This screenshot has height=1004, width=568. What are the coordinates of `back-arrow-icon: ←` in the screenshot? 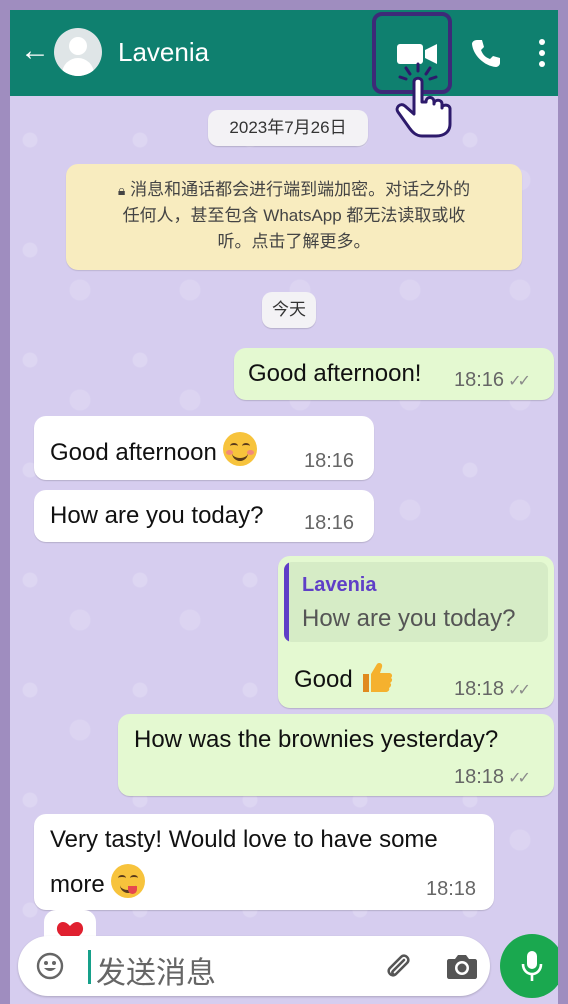 It's located at (35, 51).